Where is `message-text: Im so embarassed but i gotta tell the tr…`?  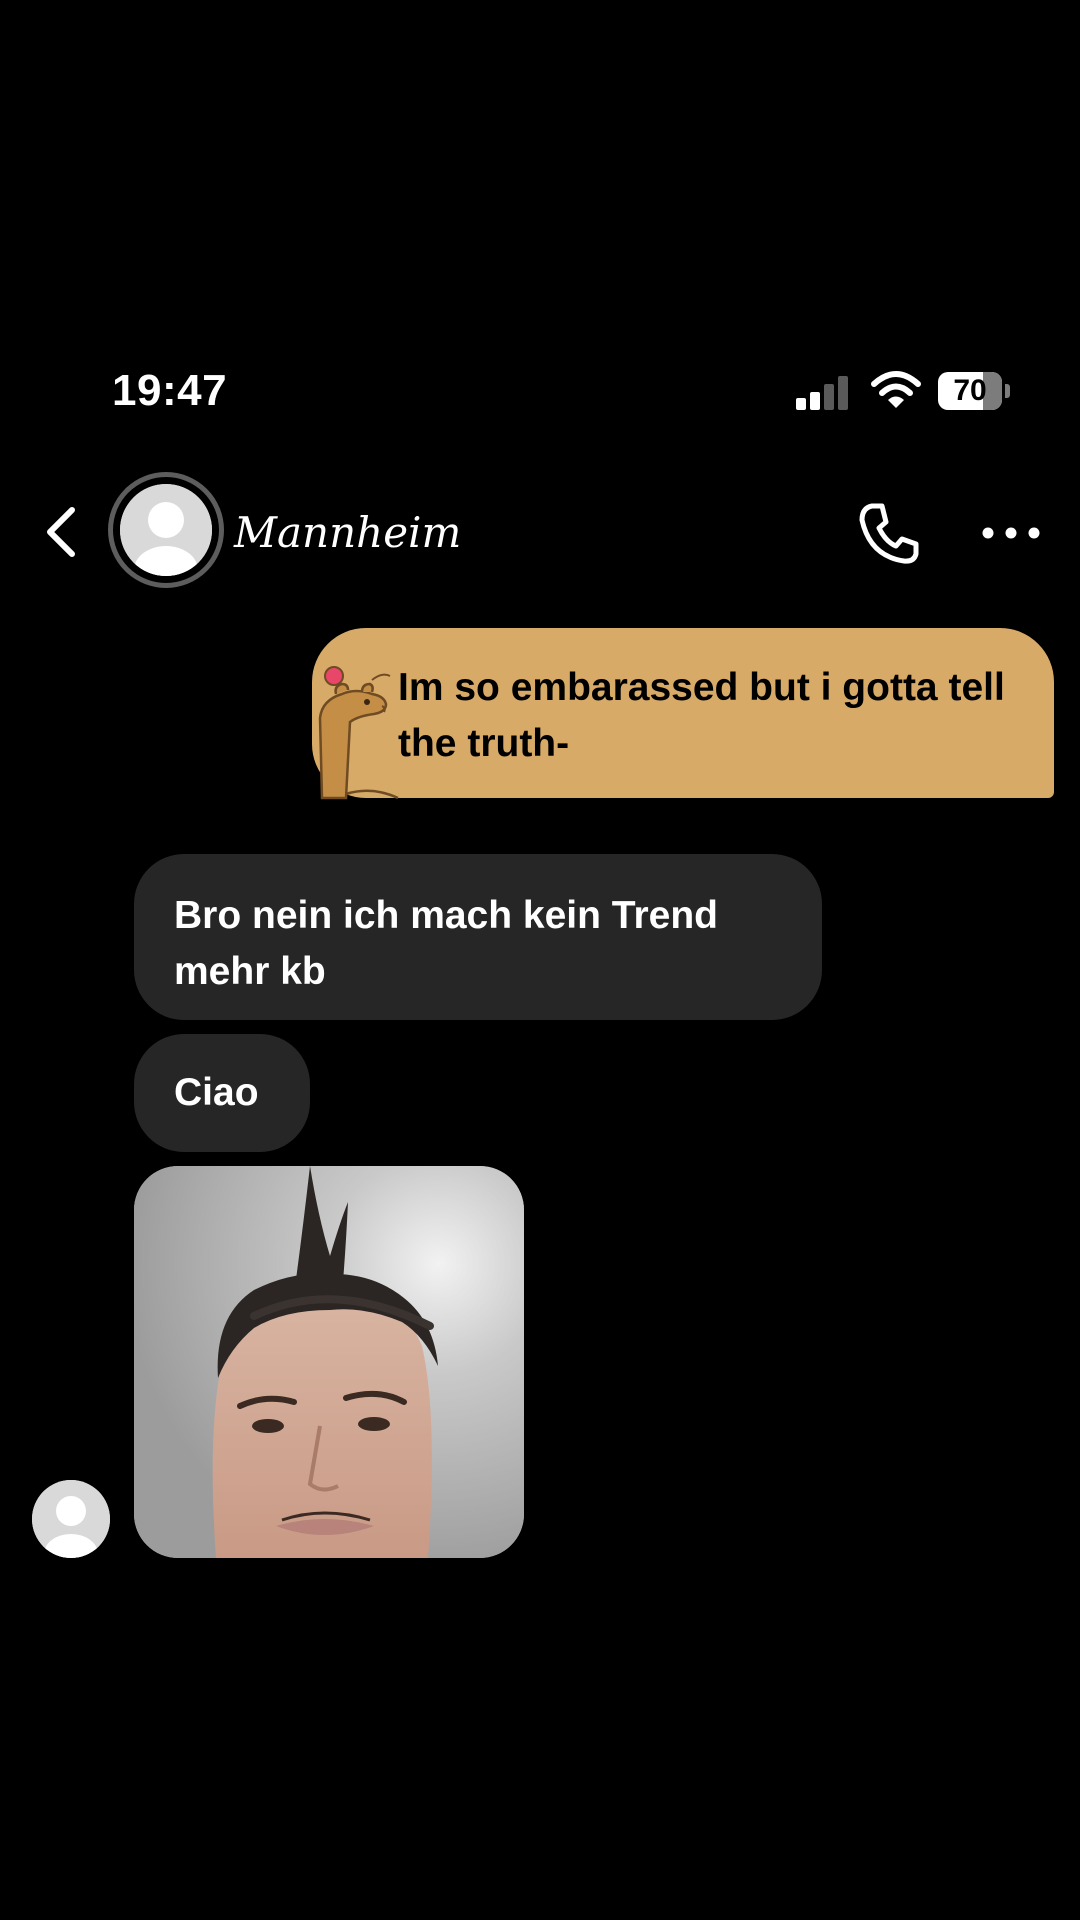 message-text: Im so embarassed but i gotta tell the tr… is located at coordinates (701, 715).